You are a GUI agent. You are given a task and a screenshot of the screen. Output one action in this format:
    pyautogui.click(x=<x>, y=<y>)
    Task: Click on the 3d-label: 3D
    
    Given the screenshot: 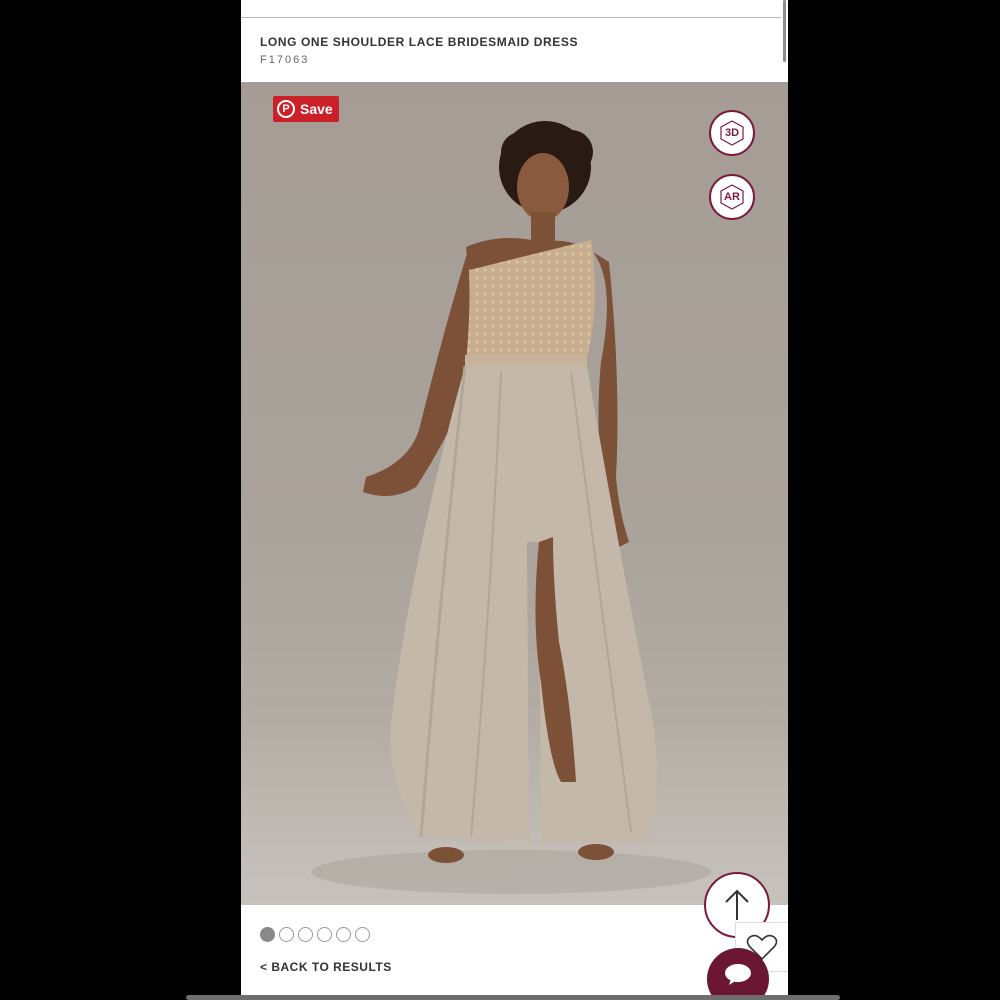 What is the action you would take?
    pyautogui.click(x=732, y=133)
    